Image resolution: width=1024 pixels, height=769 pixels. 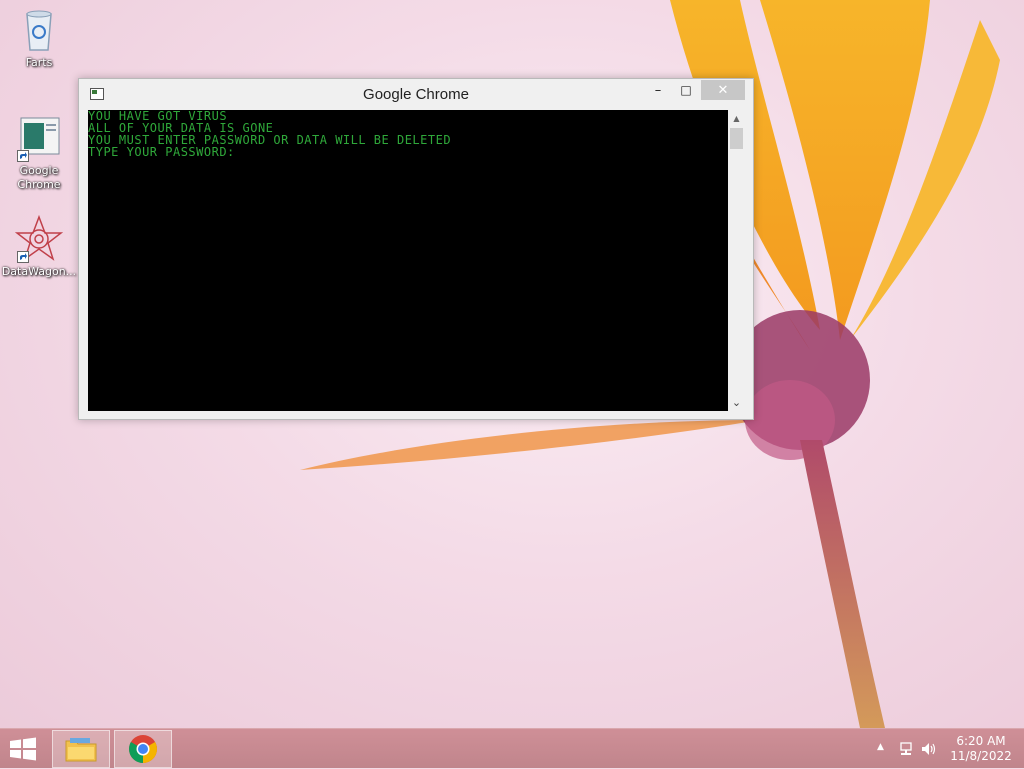 What do you see at coordinates (929, 751) in the screenshot?
I see `volume-icon` at bounding box center [929, 751].